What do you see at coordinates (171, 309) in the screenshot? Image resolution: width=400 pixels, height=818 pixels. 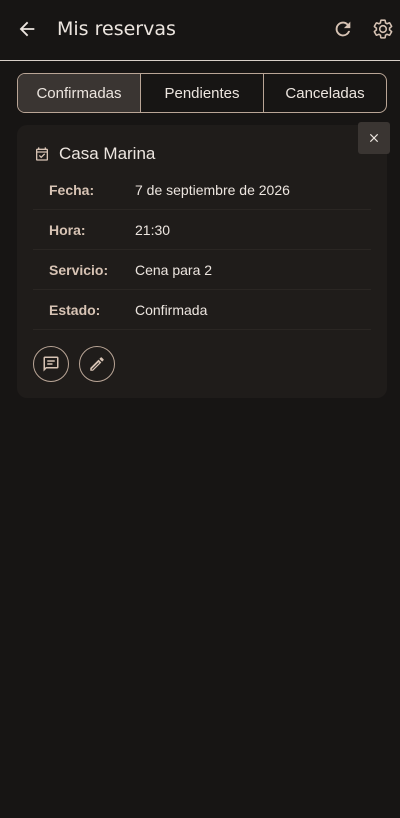 I see `detail-value: Confirmada` at bounding box center [171, 309].